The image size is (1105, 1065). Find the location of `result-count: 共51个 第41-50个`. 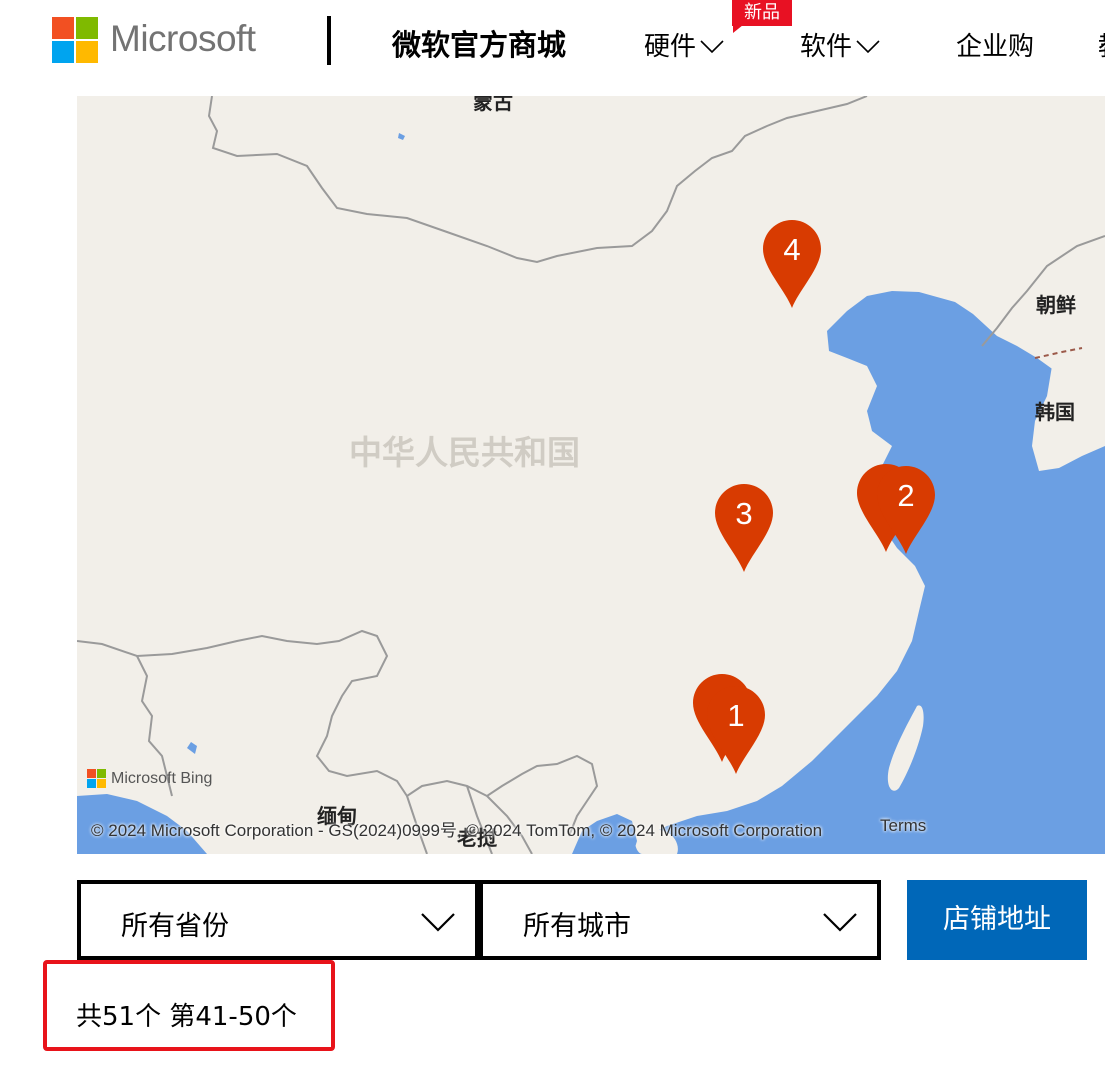

result-count: 共51个 第41-50个 is located at coordinates (186, 1017).